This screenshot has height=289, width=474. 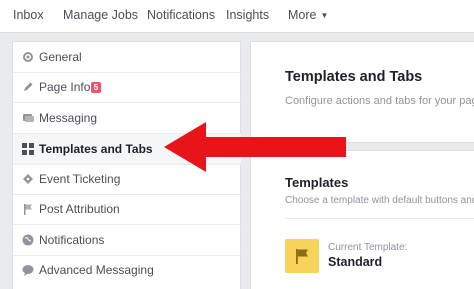 I want to click on sidebar-item-label: Advanced Messaging, so click(x=96, y=270).